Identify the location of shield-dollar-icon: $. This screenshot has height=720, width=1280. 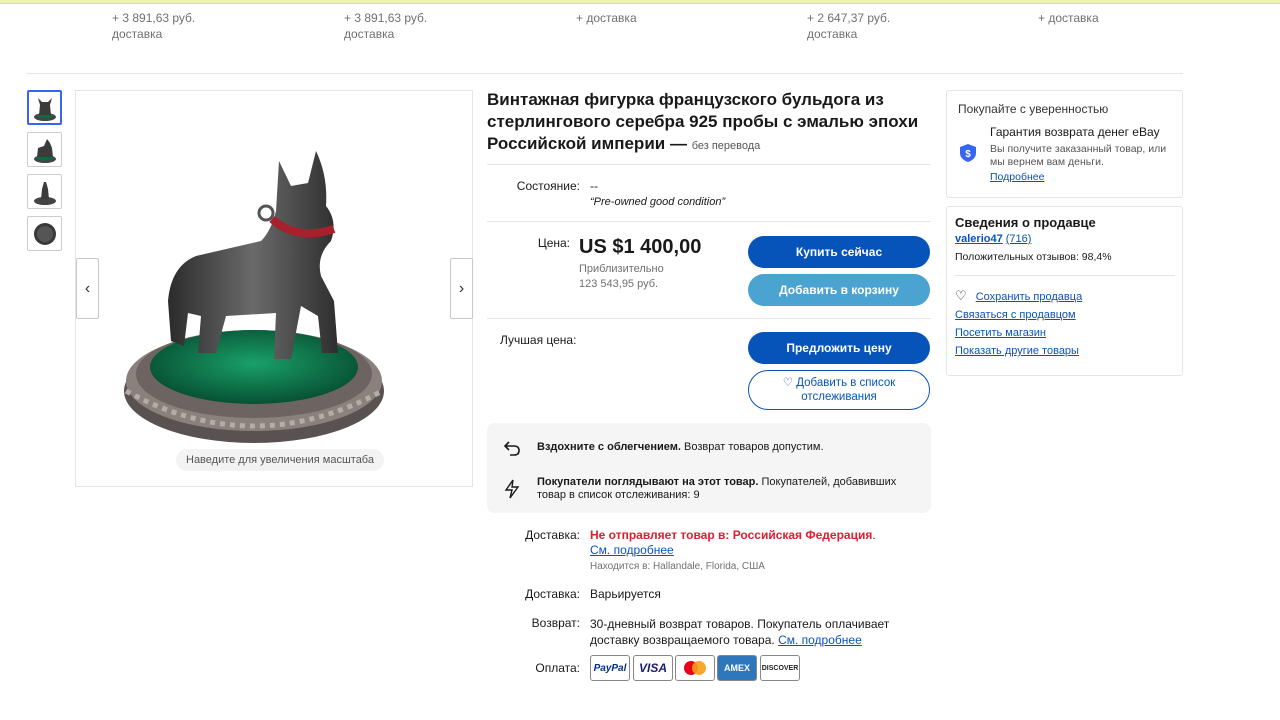
(968, 153).